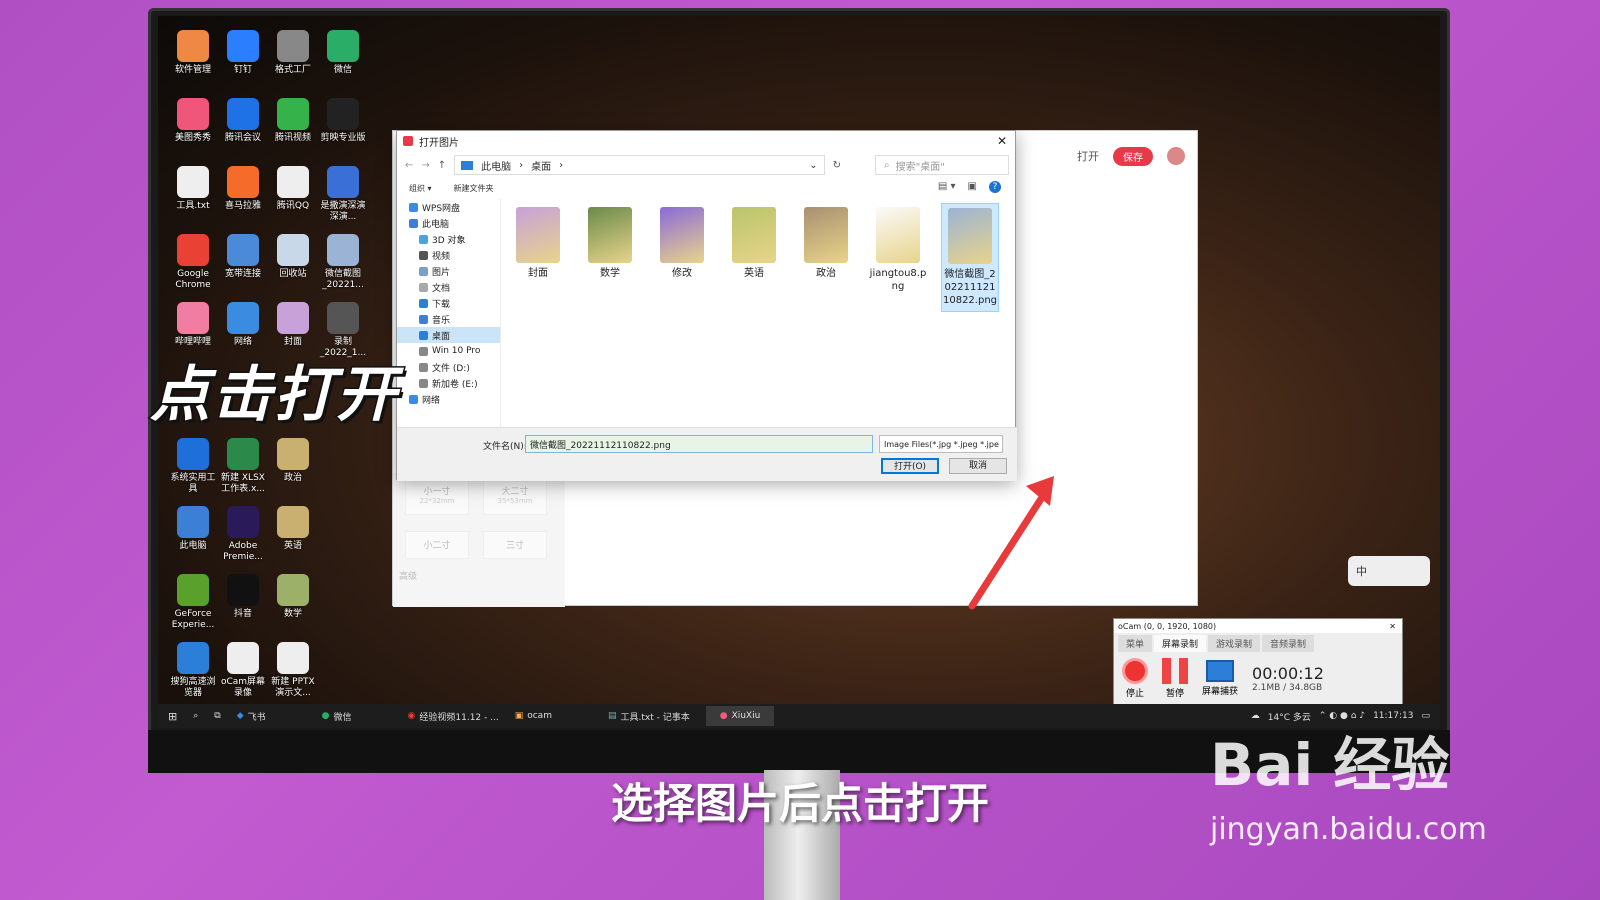 The height and width of the screenshot is (900, 1600). Describe the element at coordinates (293, 469) in the screenshot. I see `desktop-icon: 政治` at that location.